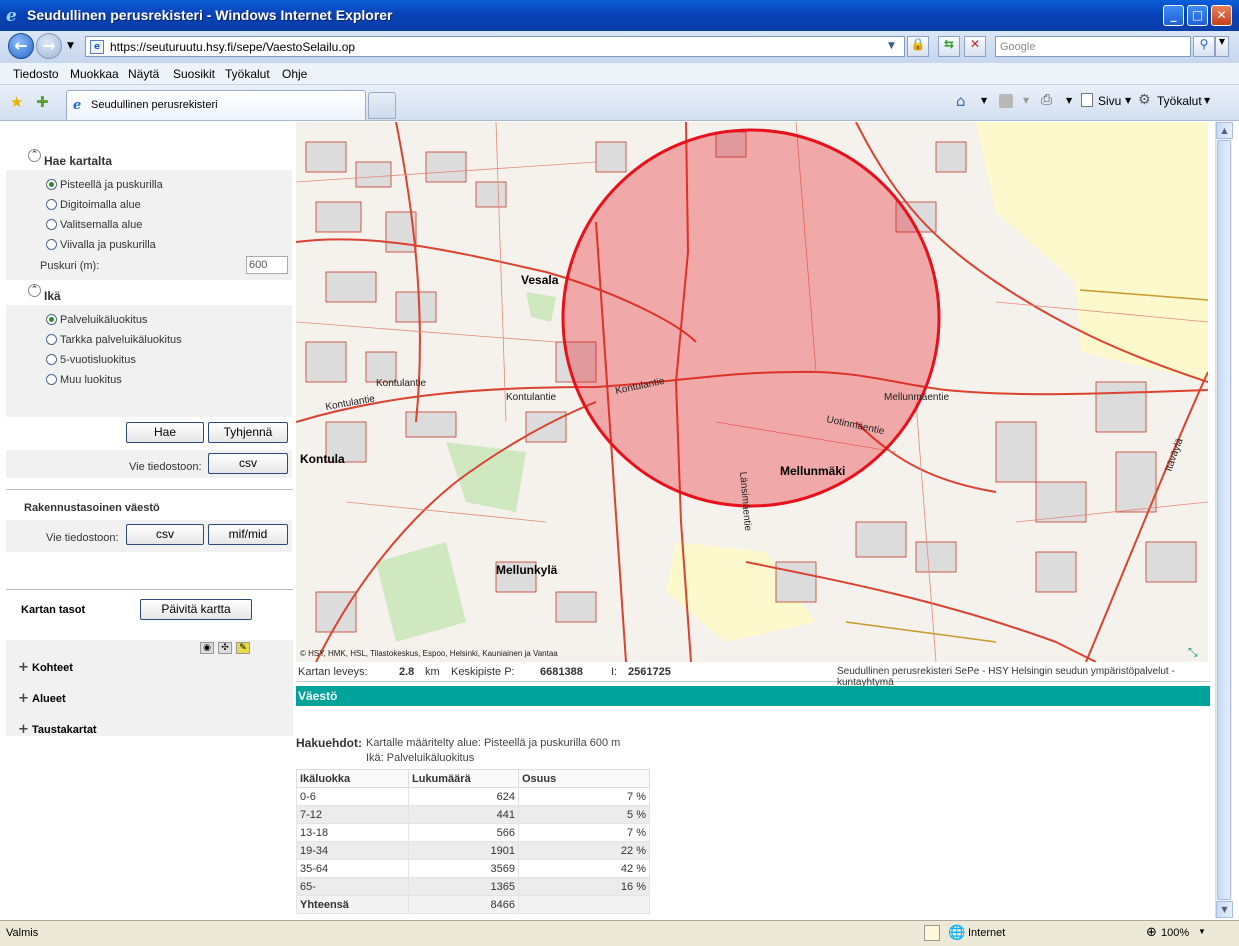  Describe the element at coordinates (92, 508) in the screenshot. I see `building-group-title: Rakennustasoinen väestö` at that location.